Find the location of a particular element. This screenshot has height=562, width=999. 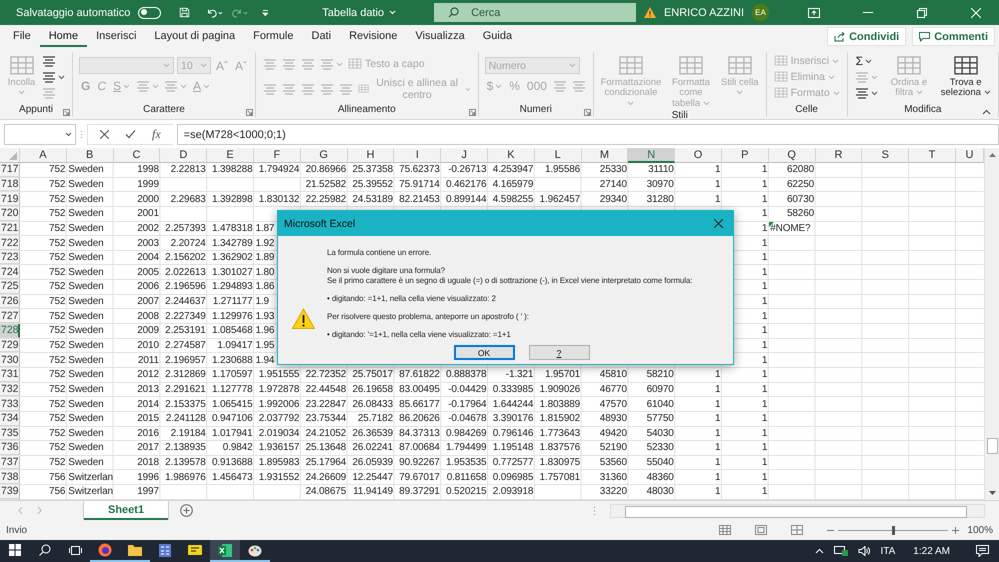

horizontal-scrollbar is located at coordinates (797, 511).